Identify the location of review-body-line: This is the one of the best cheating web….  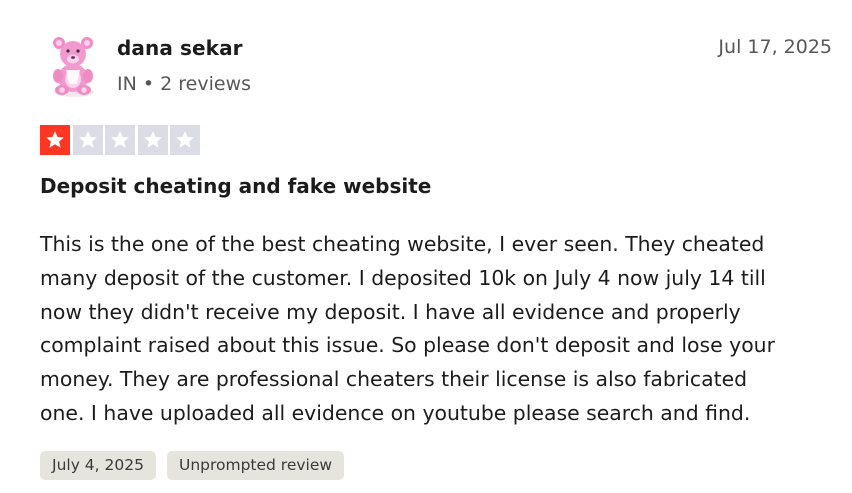
(402, 244).